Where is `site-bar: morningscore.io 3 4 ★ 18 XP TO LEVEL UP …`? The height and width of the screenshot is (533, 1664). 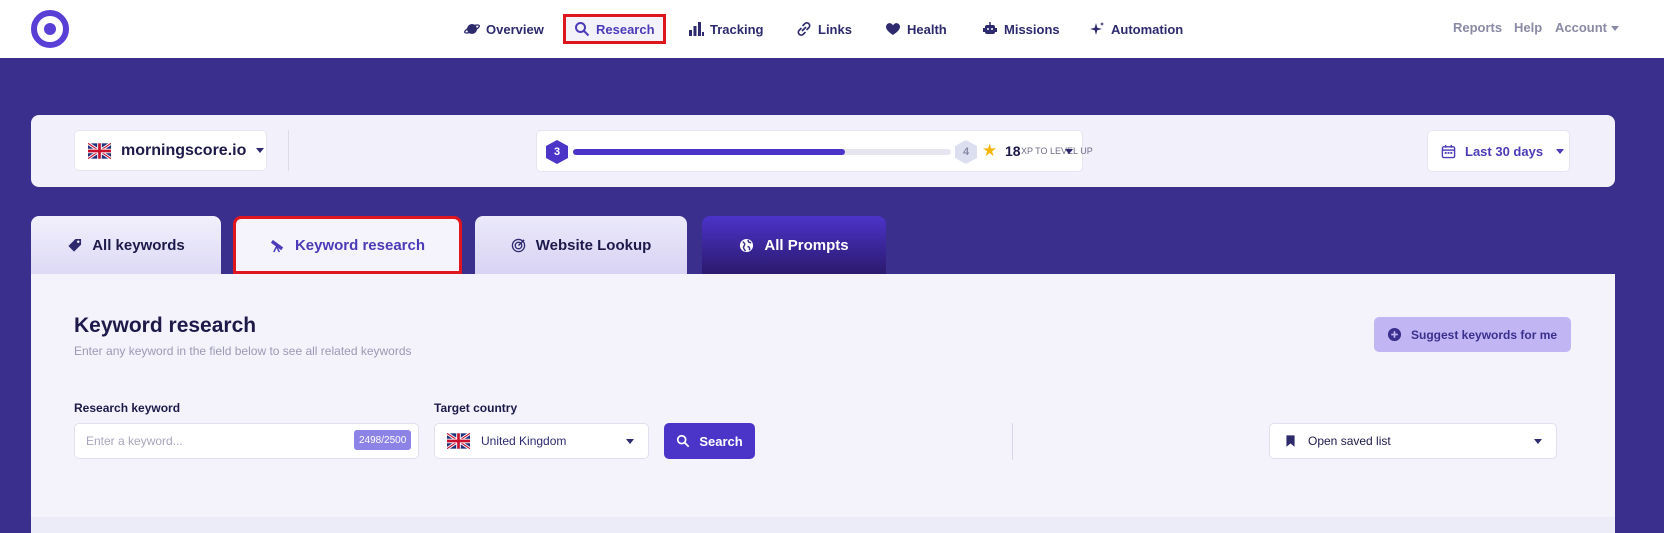 site-bar: morningscore.io 3 4 ★ 18 XP TO LEVEL UP … is located at coordinates (823, 151).